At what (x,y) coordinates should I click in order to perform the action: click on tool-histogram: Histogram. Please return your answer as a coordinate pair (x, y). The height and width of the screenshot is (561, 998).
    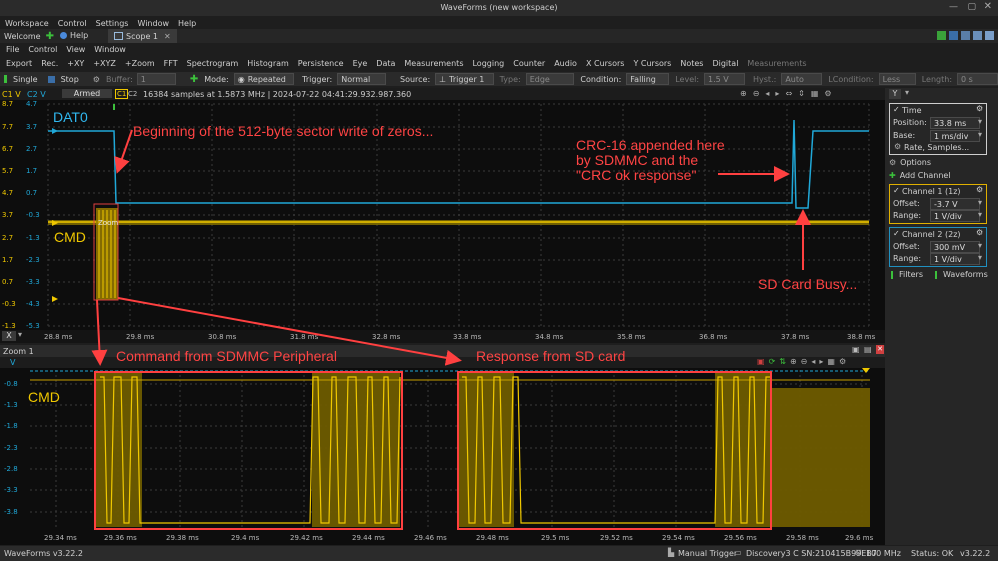
    Looking at the image, I should click on (268, 63).